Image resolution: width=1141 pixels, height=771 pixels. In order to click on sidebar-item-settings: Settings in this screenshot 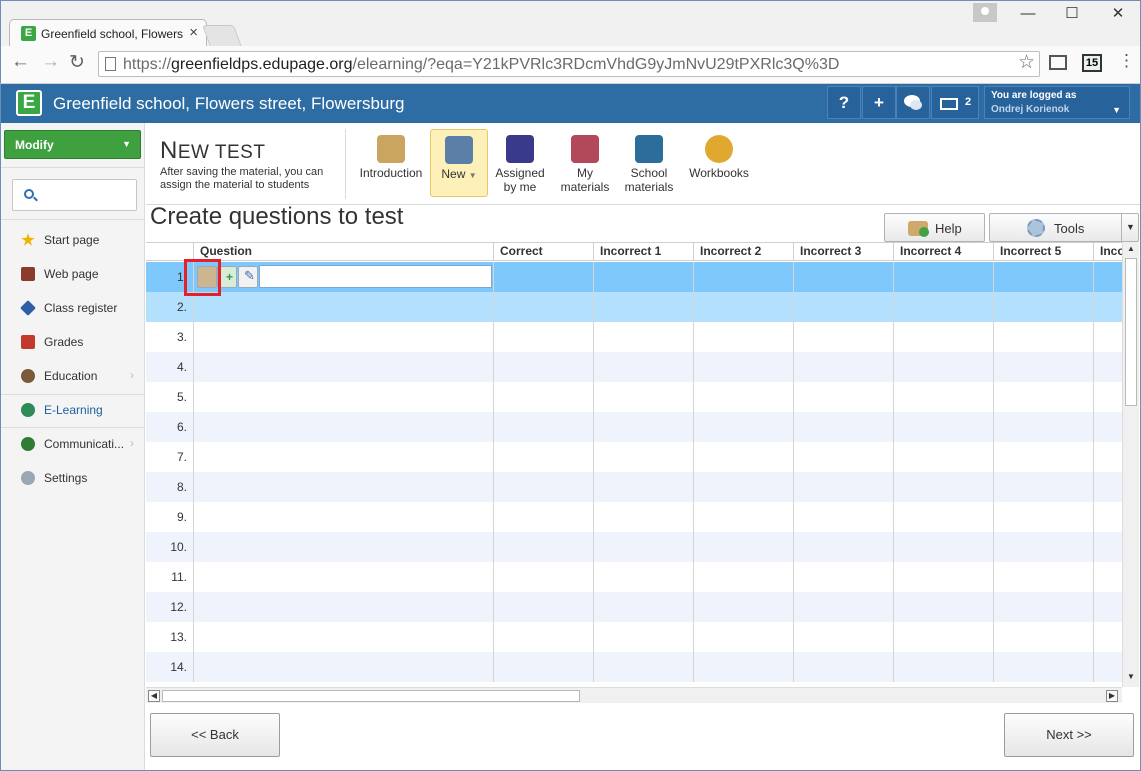, I will do `click(73, 478)`.